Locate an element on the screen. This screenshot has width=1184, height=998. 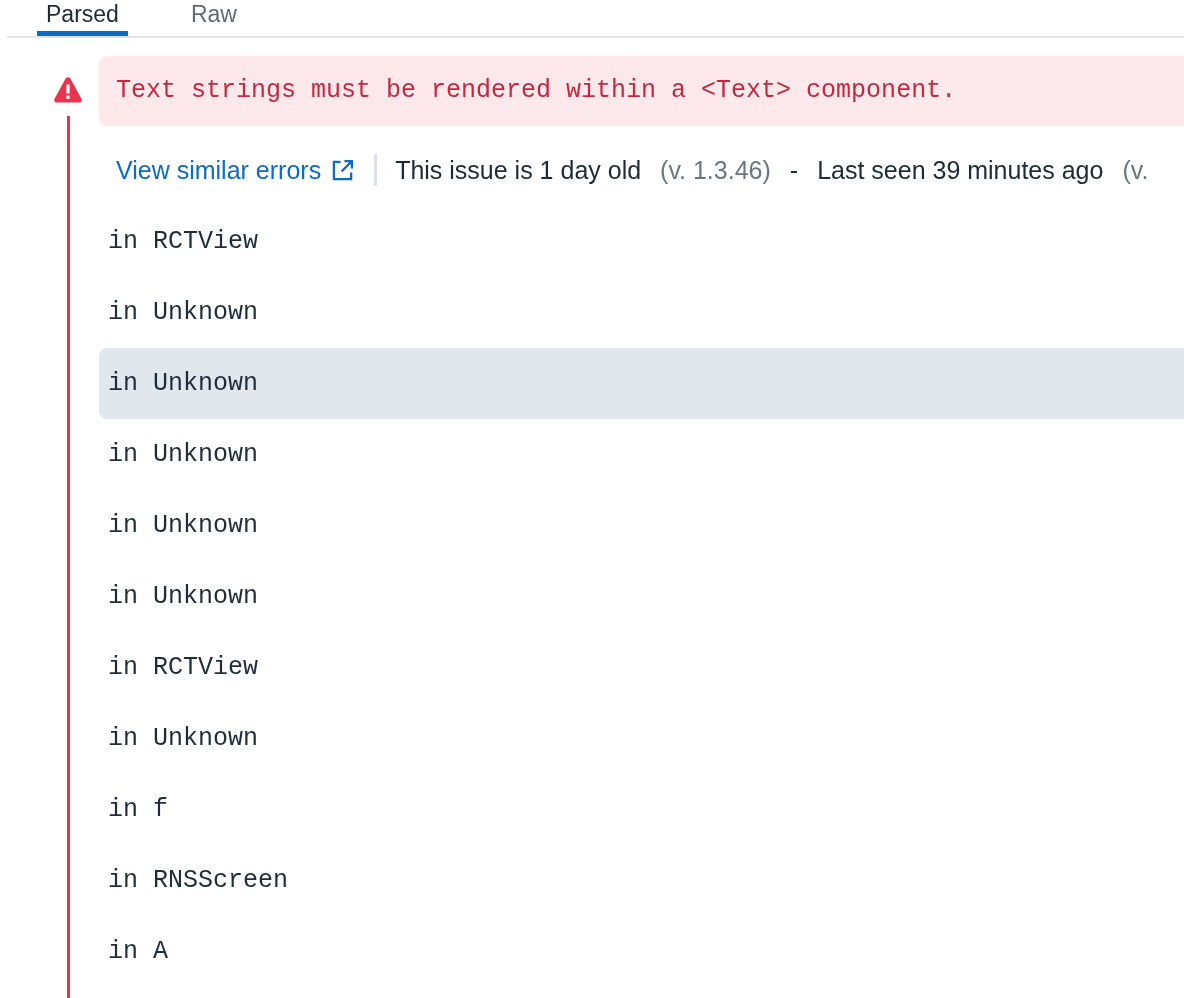
stack-frame: in RNSScreen is located at coordinates (641, 880).